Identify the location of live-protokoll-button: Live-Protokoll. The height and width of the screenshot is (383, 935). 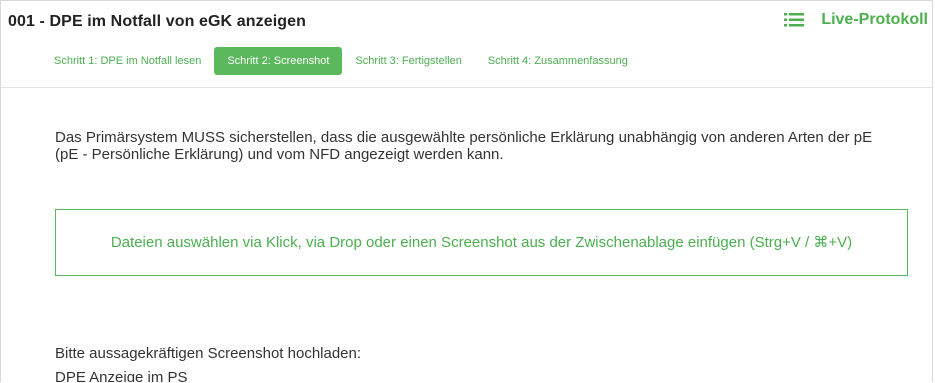
(856, 20).